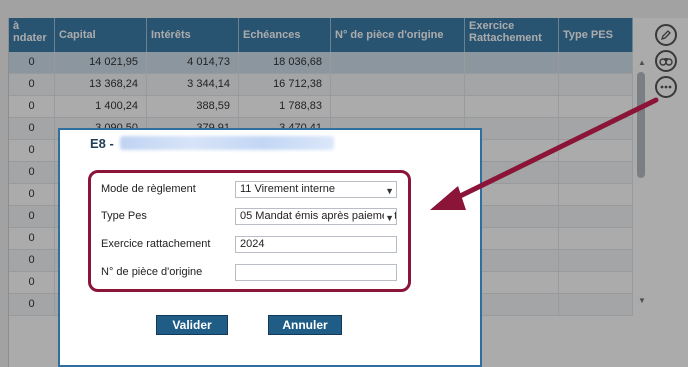 Image resolution: width=688 pixels, height=367 pixels. What do you see at coordinates (316, 244) in the screenshot?
I see `exercice-rattachement-input: 2024` at bounding box center [316, 244].